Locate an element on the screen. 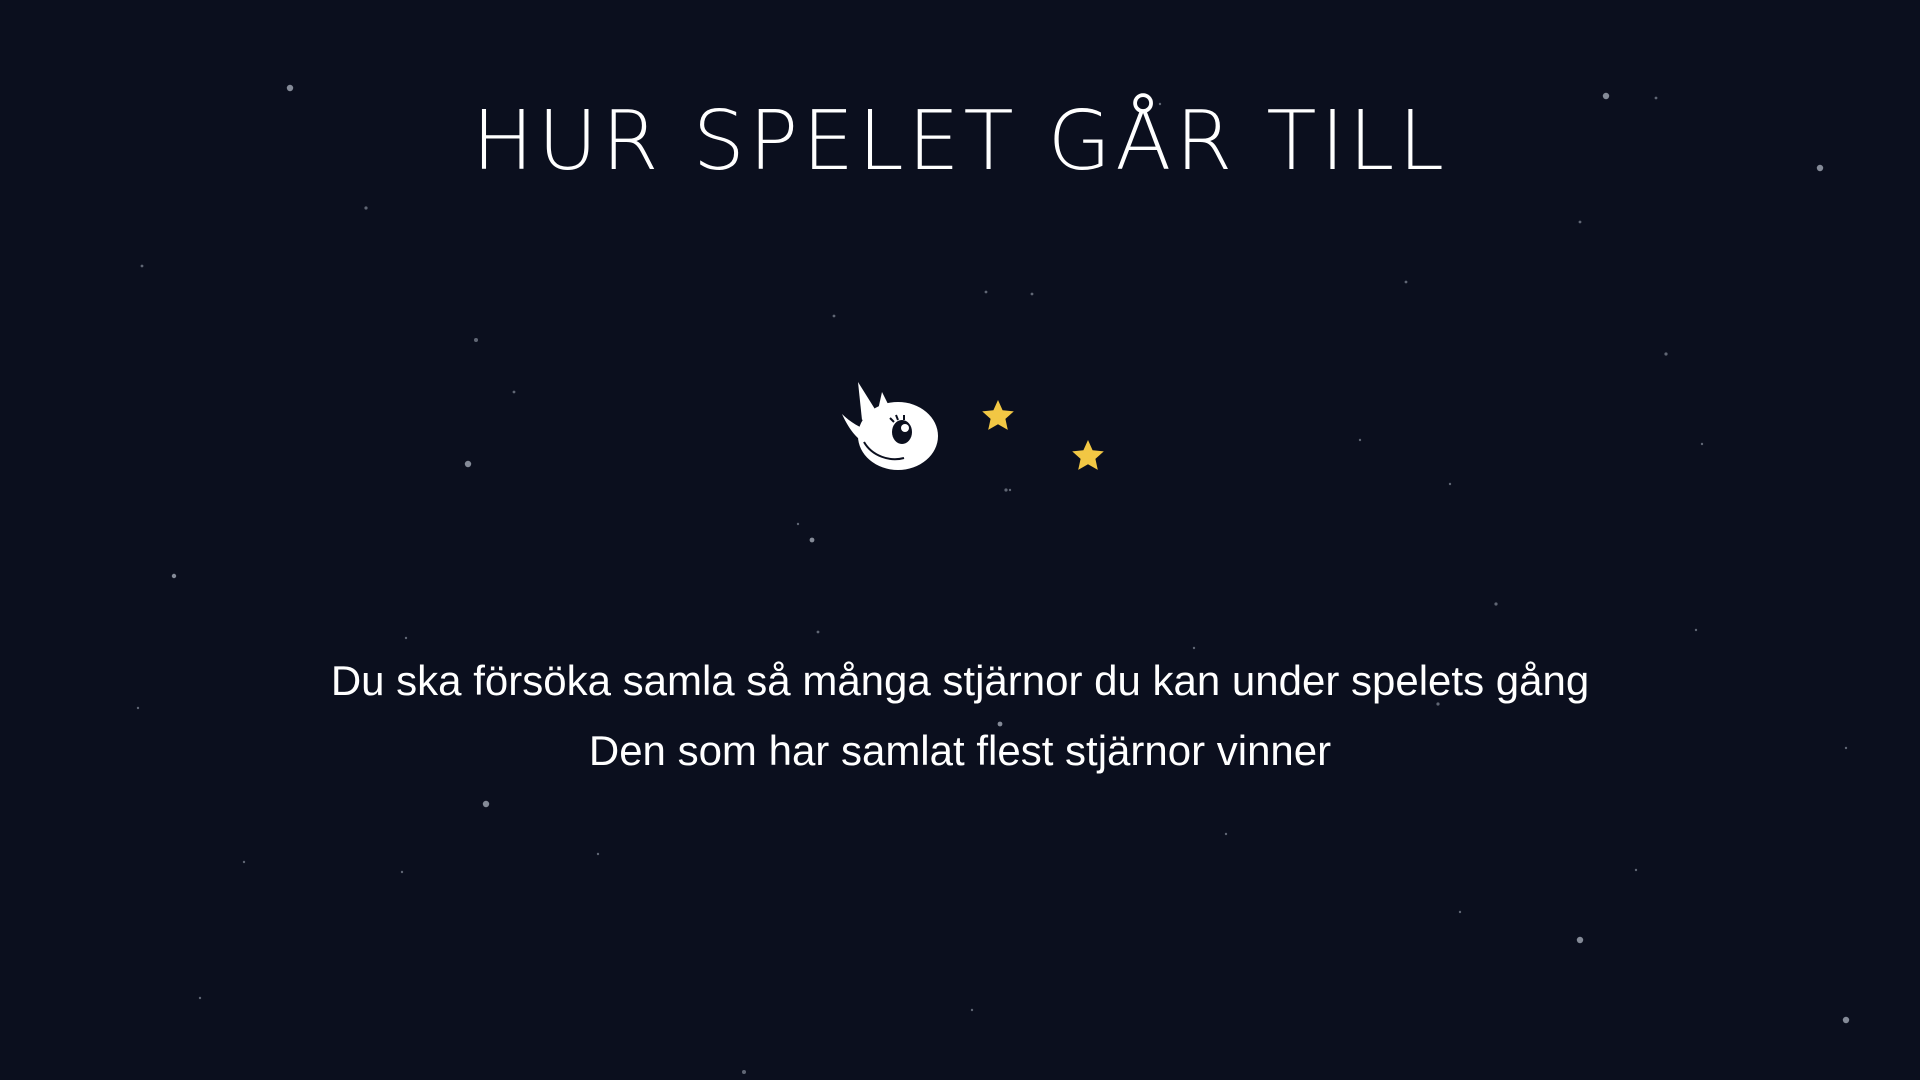 This screenshot has height=1080, width=1920. unicorn-creature-icon is located at coordinates (890, 426).